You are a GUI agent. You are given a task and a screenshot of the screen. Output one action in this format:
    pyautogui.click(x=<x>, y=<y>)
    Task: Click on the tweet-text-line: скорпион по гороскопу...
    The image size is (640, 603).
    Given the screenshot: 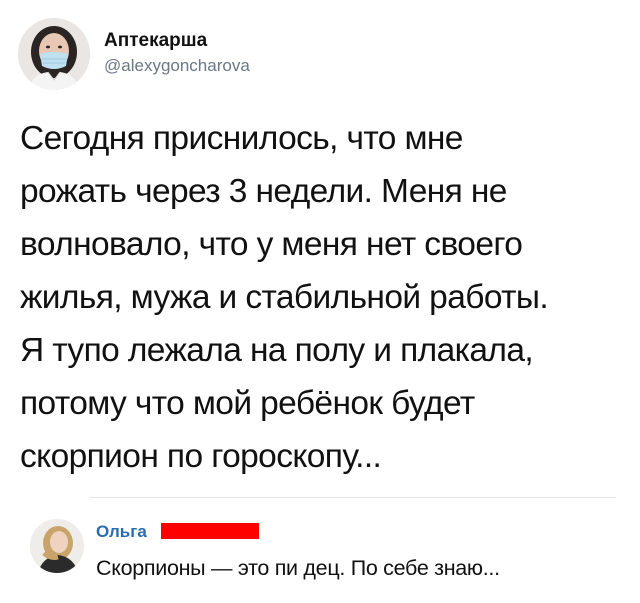 What is the action you would take?
    pyautogui.click(x=201, y=456)
    